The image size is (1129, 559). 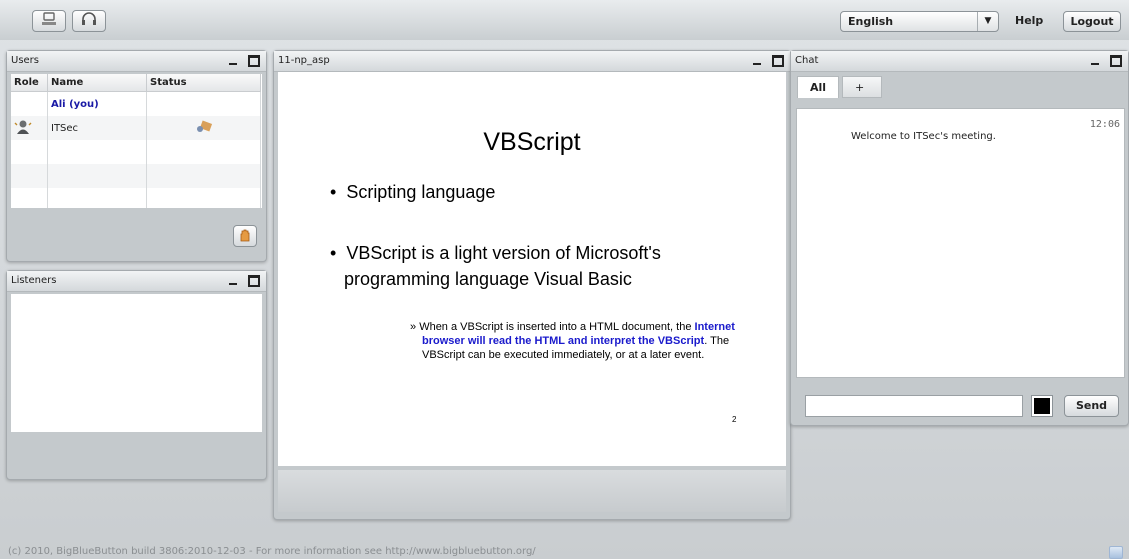 I want to click on logout-button: Logout, so click(x=1092, y=21).